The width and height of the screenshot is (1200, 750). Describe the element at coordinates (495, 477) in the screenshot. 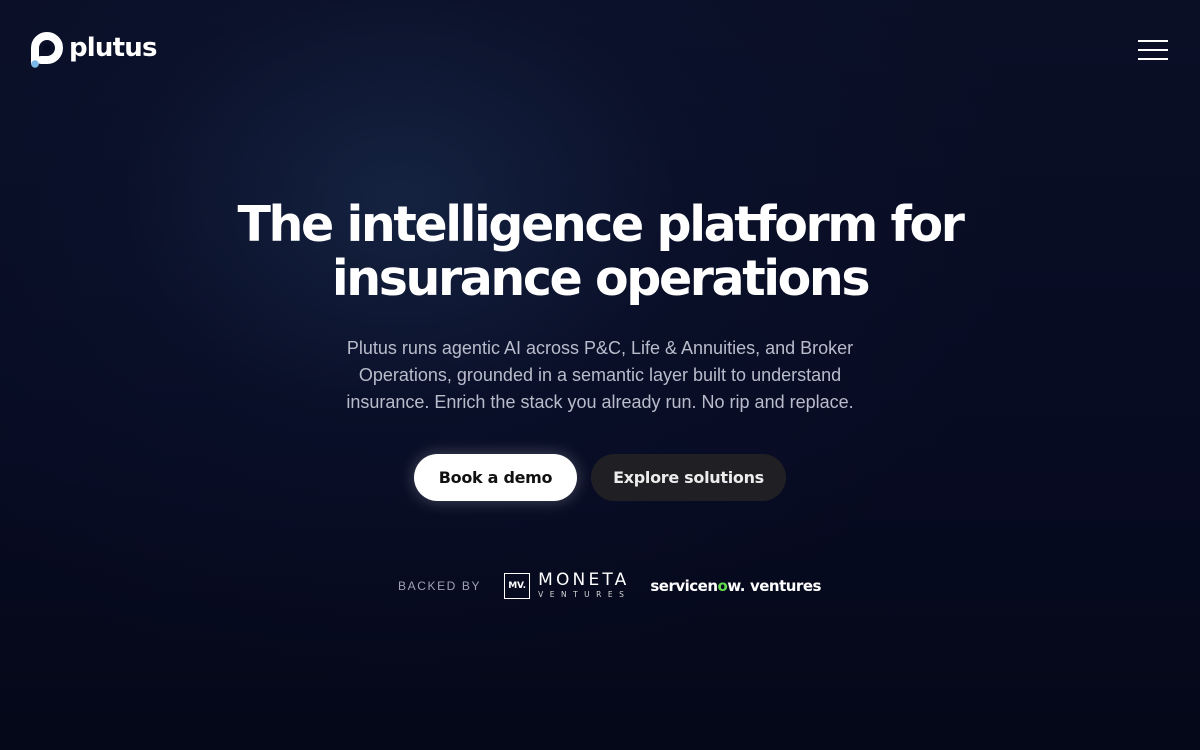

I see `book-demo-button: Book a demo` at that location.